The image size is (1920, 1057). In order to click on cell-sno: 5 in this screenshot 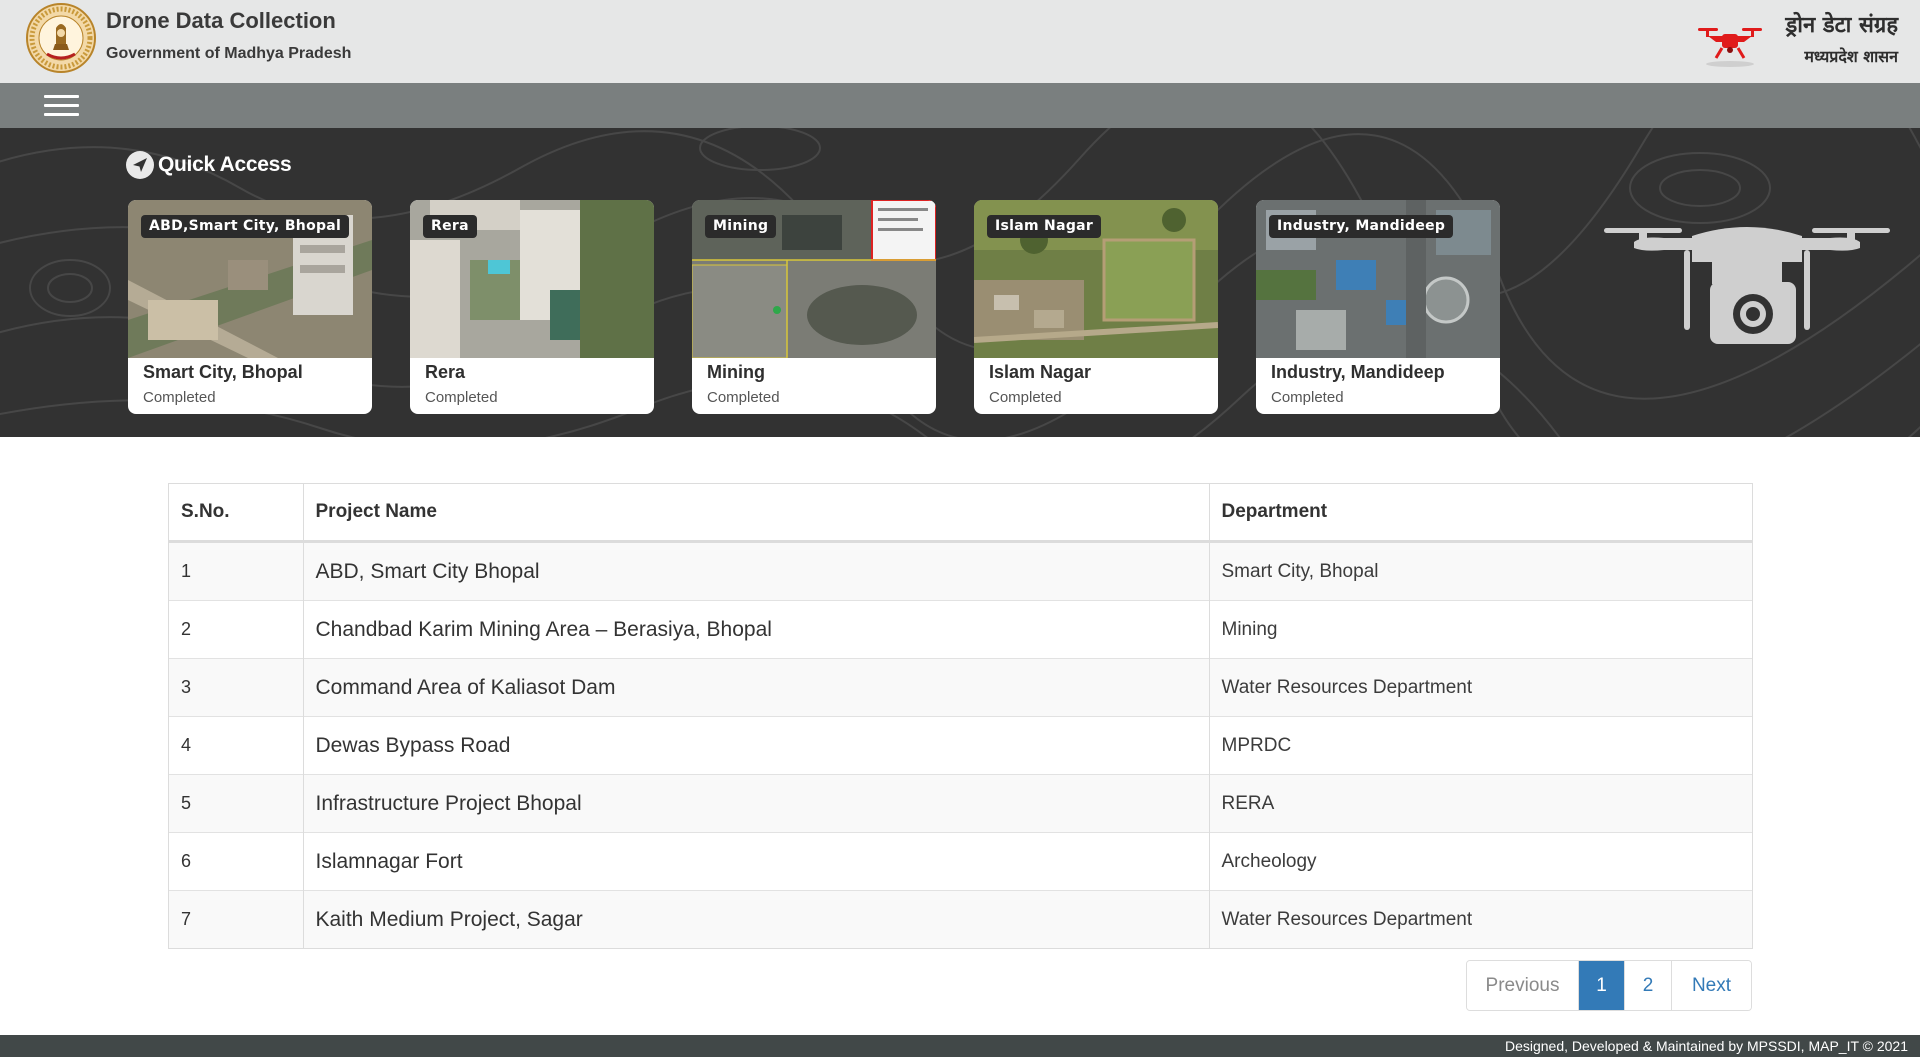, I will do `click(236, 803)`.